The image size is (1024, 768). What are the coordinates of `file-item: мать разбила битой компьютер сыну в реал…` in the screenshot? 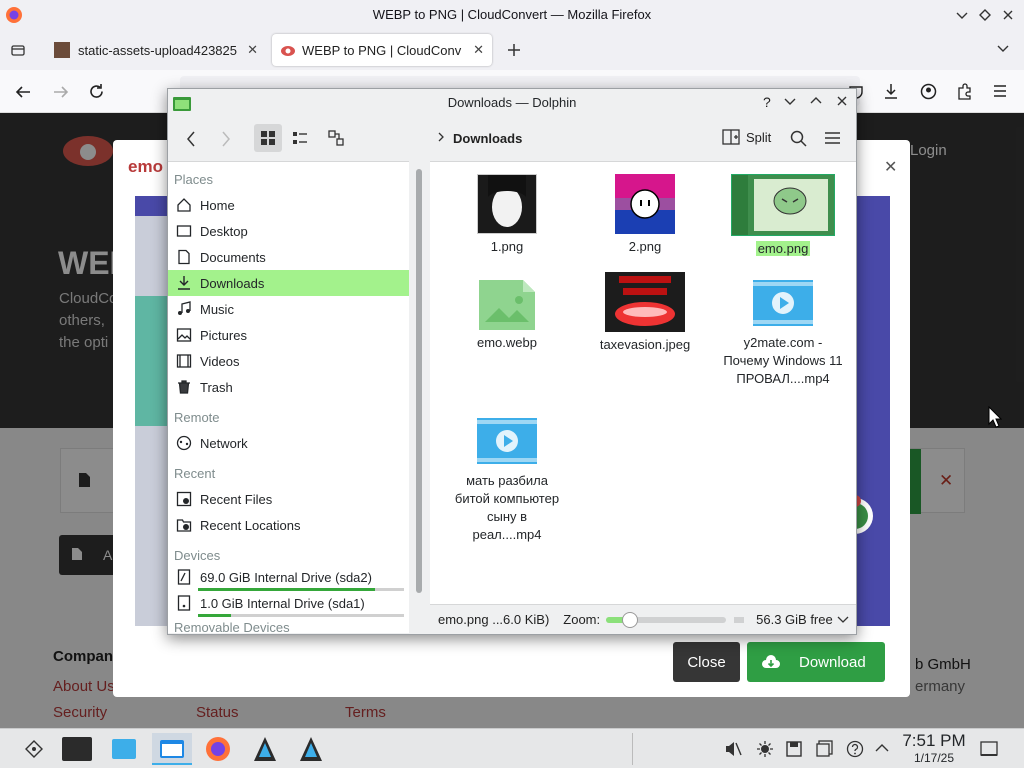 It's located at (507, 479).